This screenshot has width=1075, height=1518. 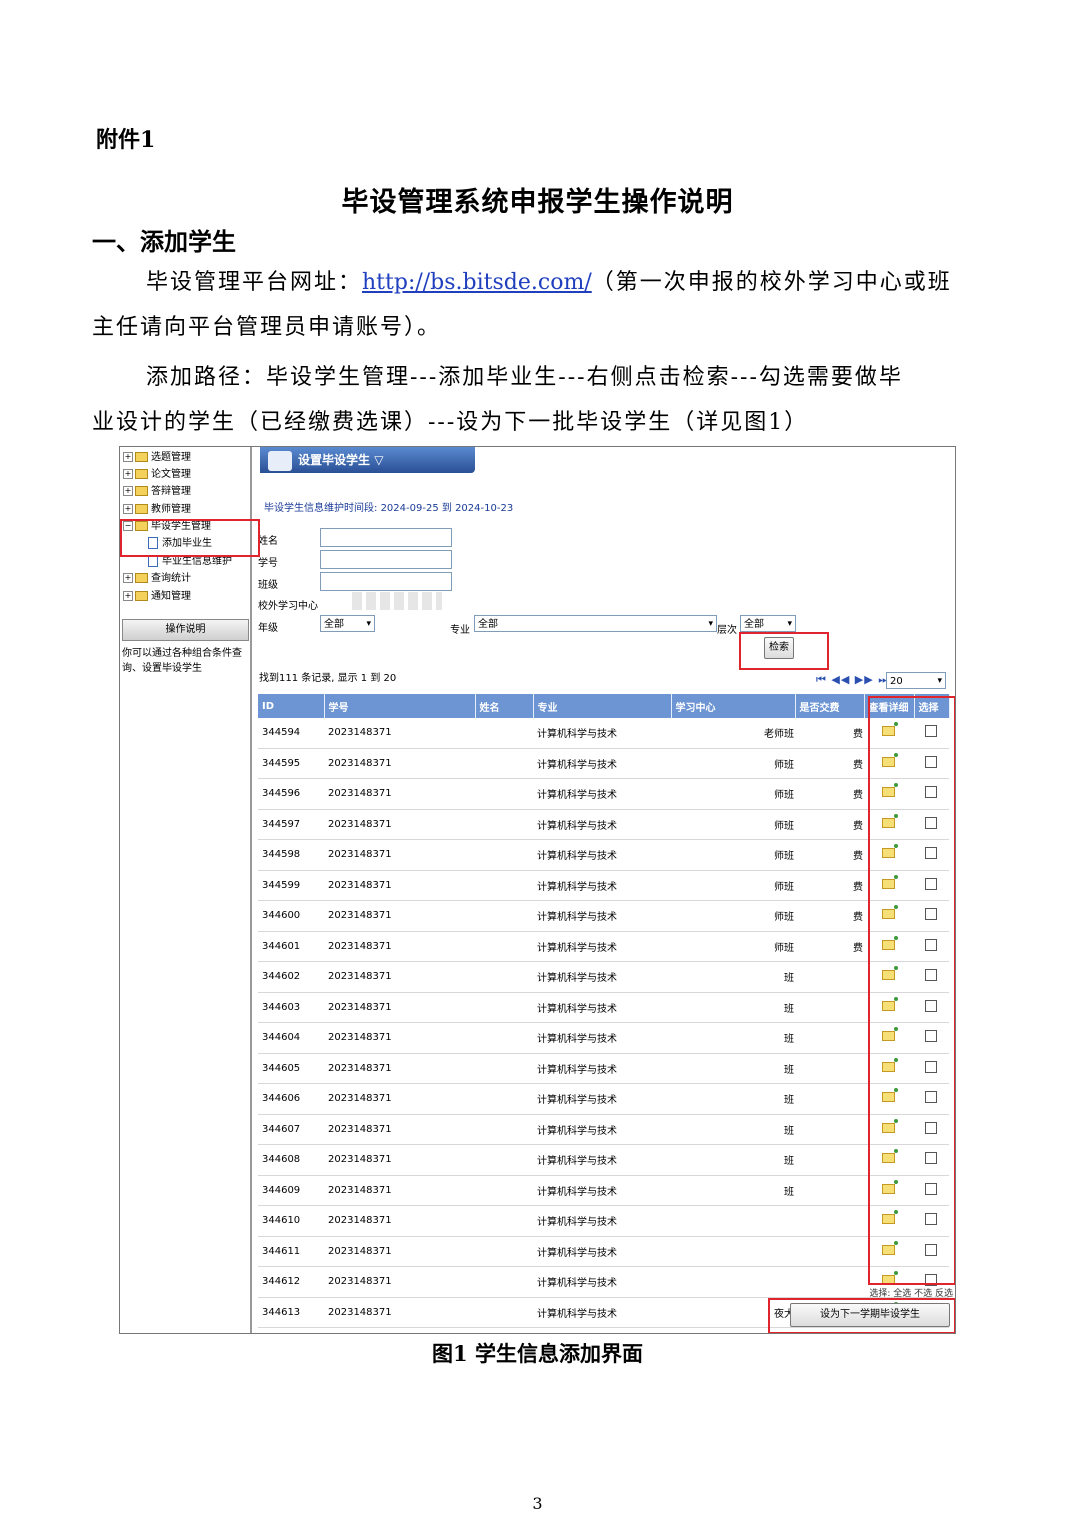 I want to click on cell-id: 344612, so click(x=291, y=1282).